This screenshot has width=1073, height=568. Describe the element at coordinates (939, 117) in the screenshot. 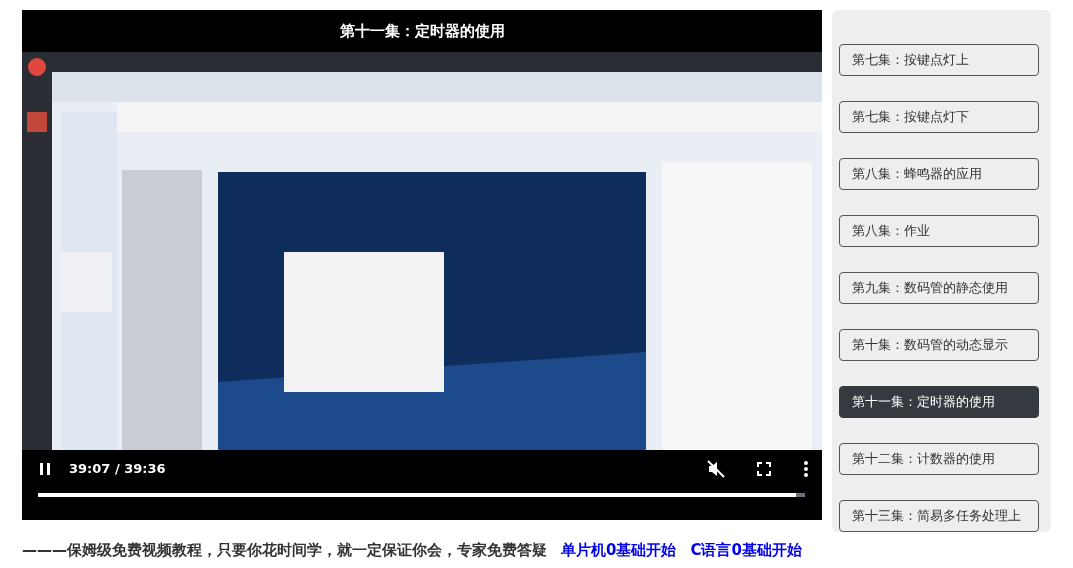

I see `episode-item: 第七集：按键点灯下` at that location.